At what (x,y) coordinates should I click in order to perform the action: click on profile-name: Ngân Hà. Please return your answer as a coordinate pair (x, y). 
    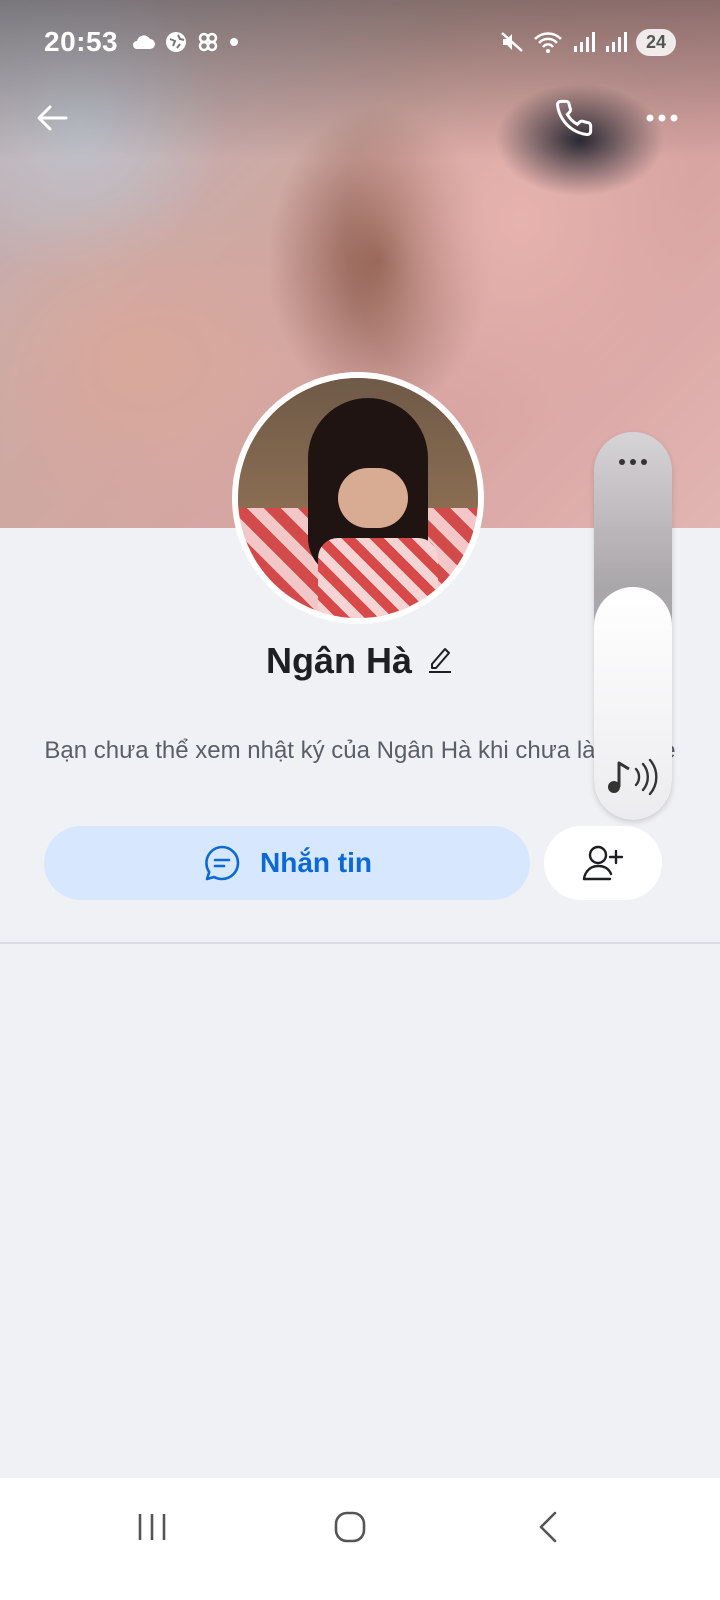
    Looking at the image, I should click on (339, 660).